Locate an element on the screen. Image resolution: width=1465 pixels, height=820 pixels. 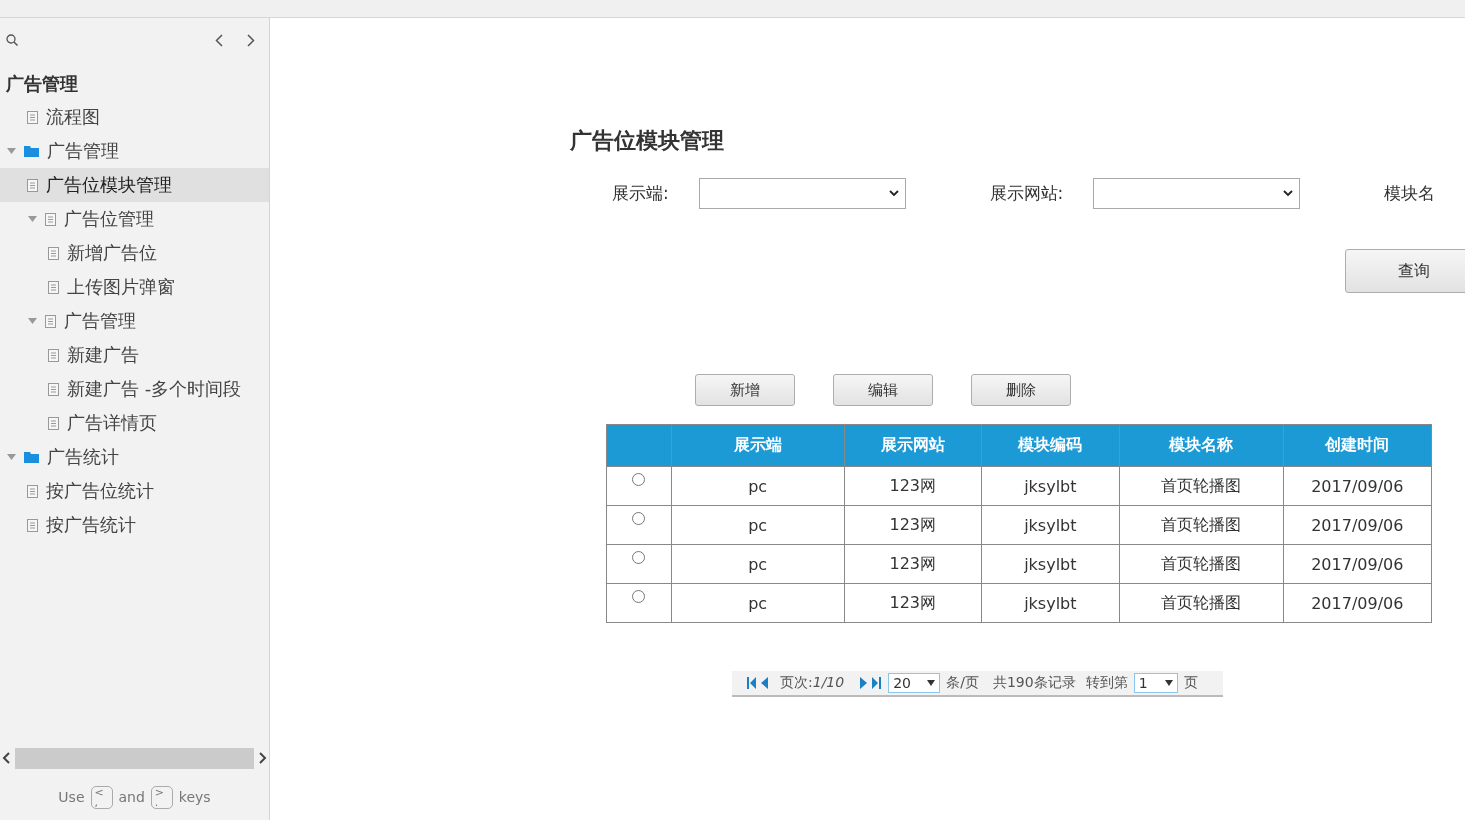
pager-text: 条/页 is located at coordinates (962, 683).